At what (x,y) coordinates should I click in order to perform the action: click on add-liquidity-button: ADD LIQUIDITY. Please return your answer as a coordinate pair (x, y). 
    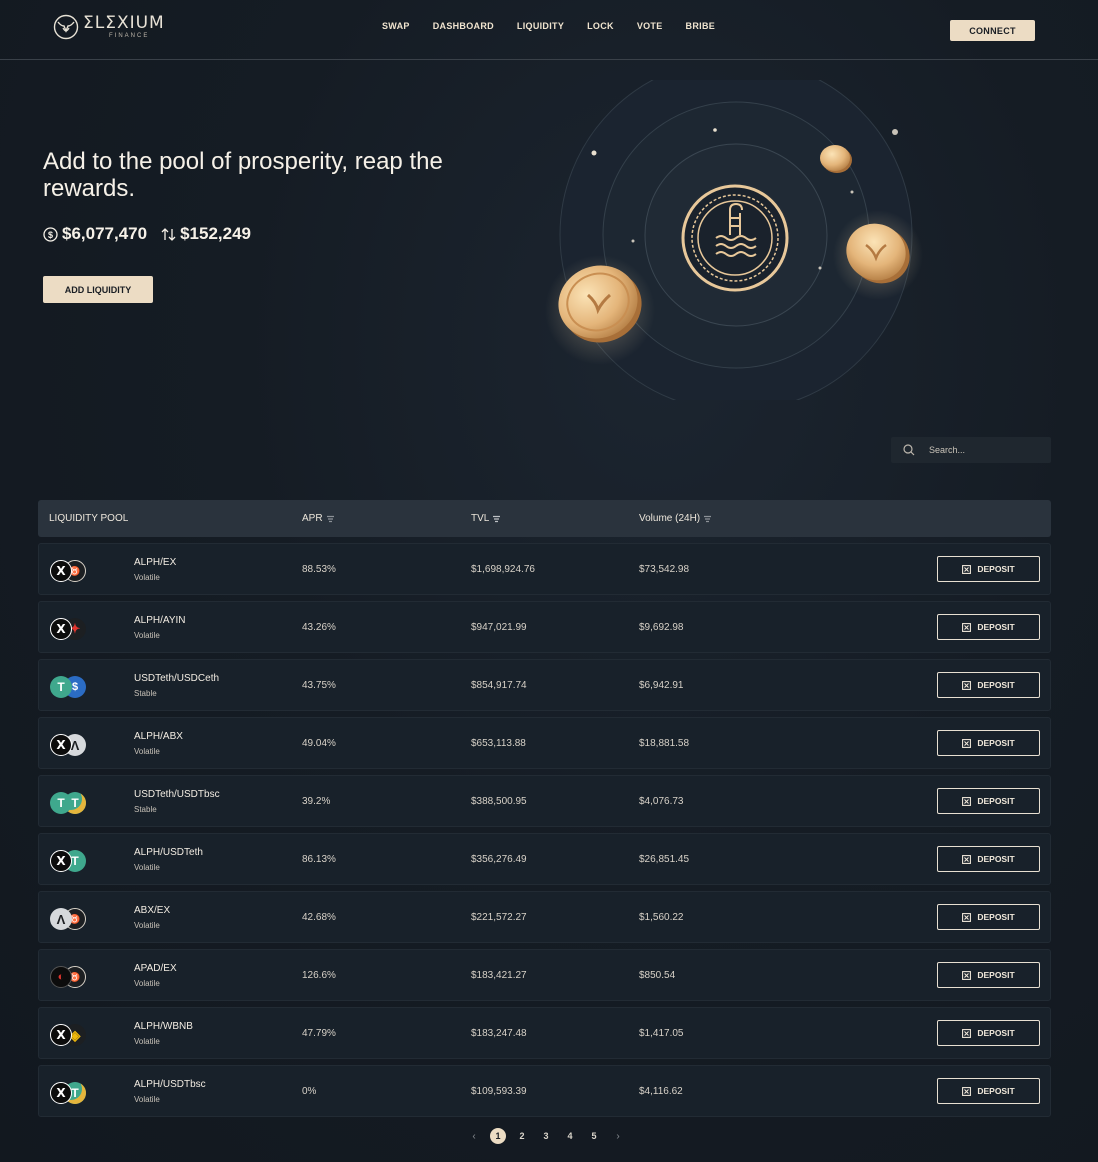
    Looking at the image, I should click on (98, 289).